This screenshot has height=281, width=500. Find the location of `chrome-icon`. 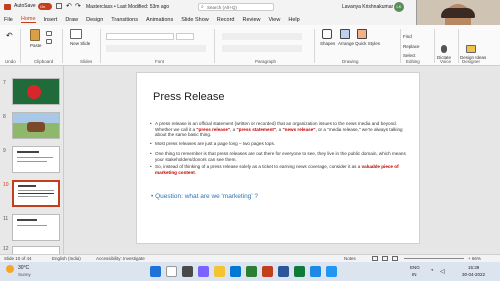

chrome-icon is located at coordinates (299, 271).